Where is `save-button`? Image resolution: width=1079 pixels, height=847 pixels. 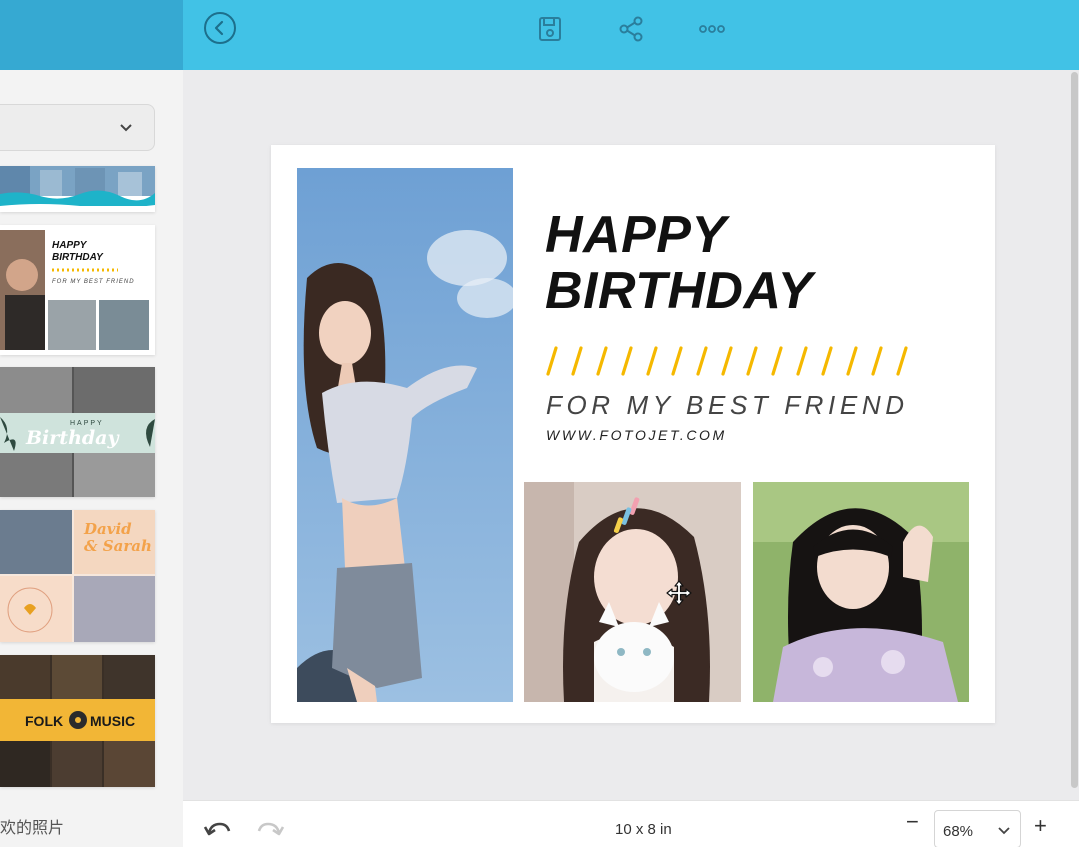
save-button is located at coordinates (550, 29).